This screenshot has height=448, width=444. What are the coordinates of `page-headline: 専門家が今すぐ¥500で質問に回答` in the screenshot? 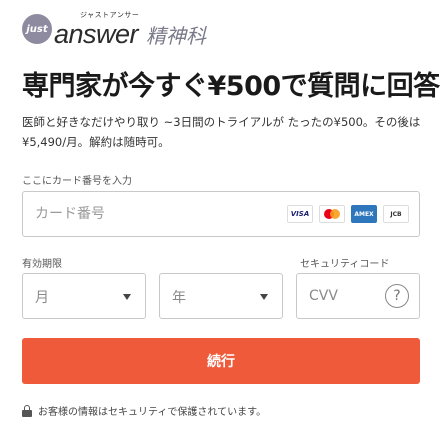 It's located at (231, 86).